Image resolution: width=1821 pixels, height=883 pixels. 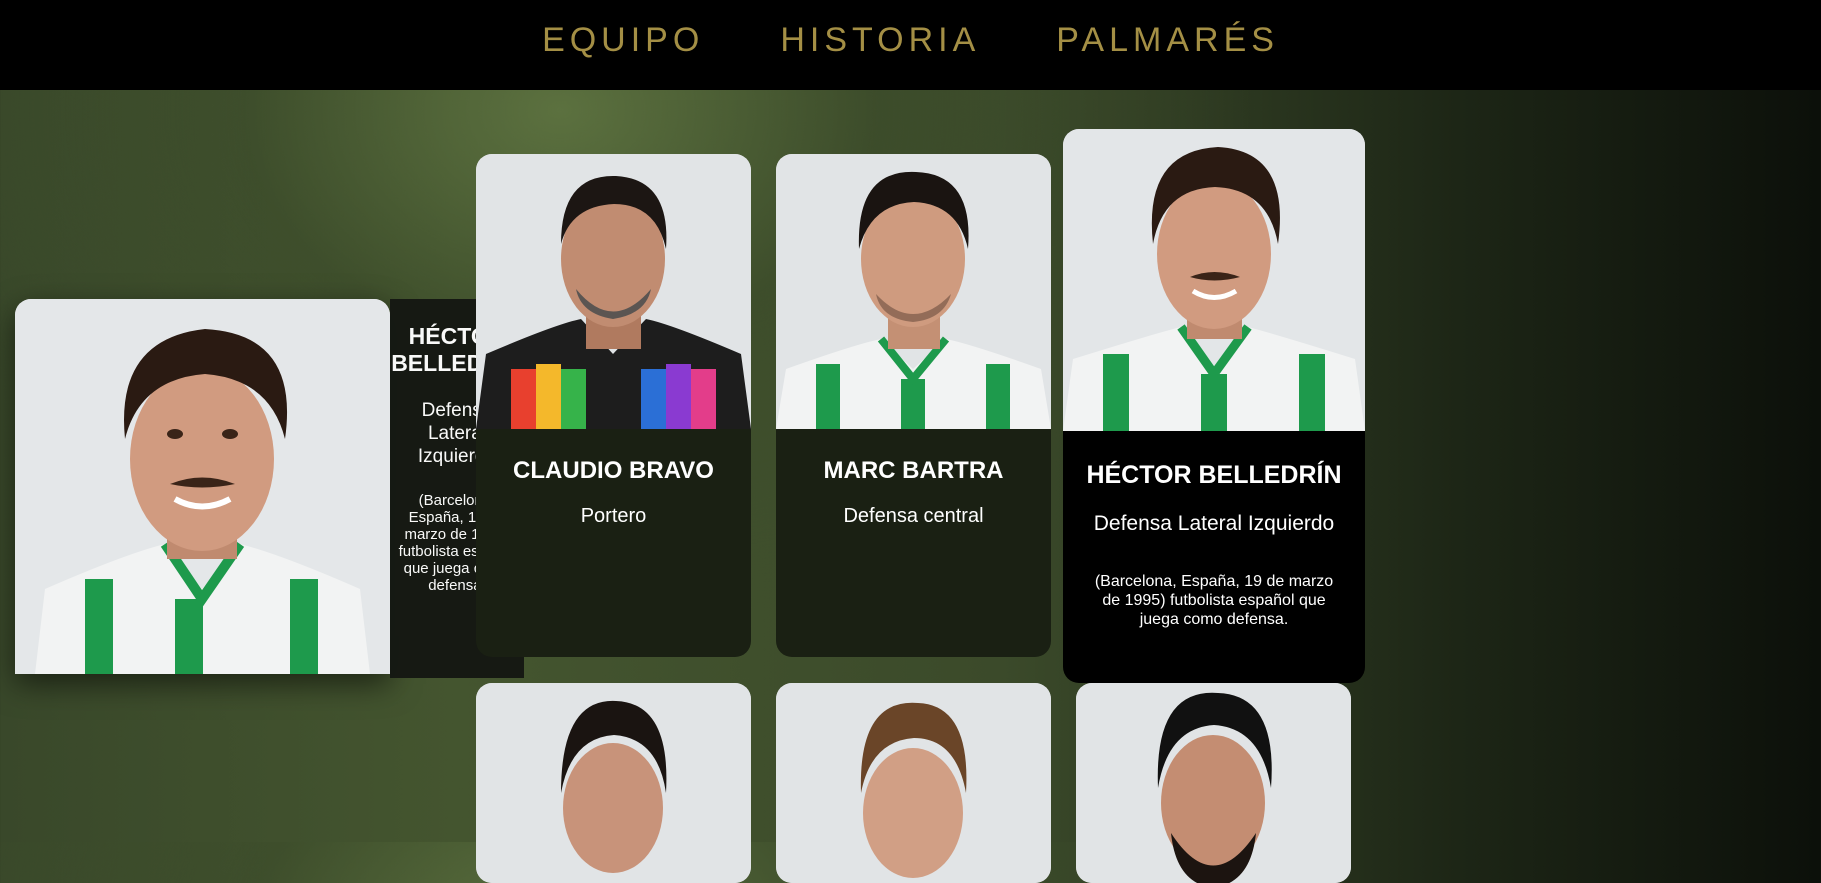 I want to click on nav-historia: HISTORIA, so click(x=880, y=40).